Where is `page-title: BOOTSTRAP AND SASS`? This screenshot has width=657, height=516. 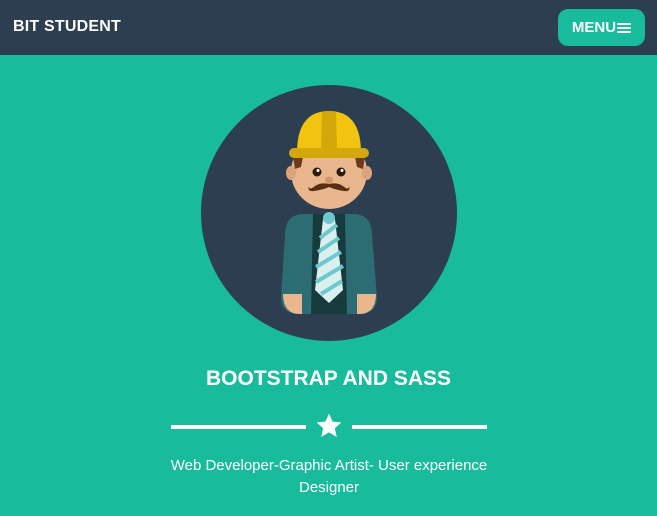 page-title: BOOTSTRAP AND SASS is located at coordinates (328, 378).